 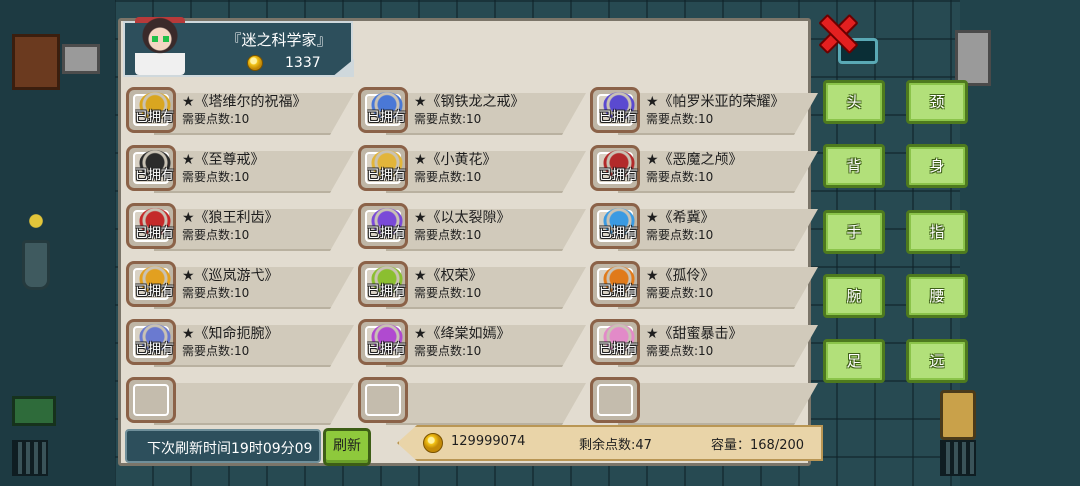 I want to click on category-button: 颈, so click(x=937, y=102).